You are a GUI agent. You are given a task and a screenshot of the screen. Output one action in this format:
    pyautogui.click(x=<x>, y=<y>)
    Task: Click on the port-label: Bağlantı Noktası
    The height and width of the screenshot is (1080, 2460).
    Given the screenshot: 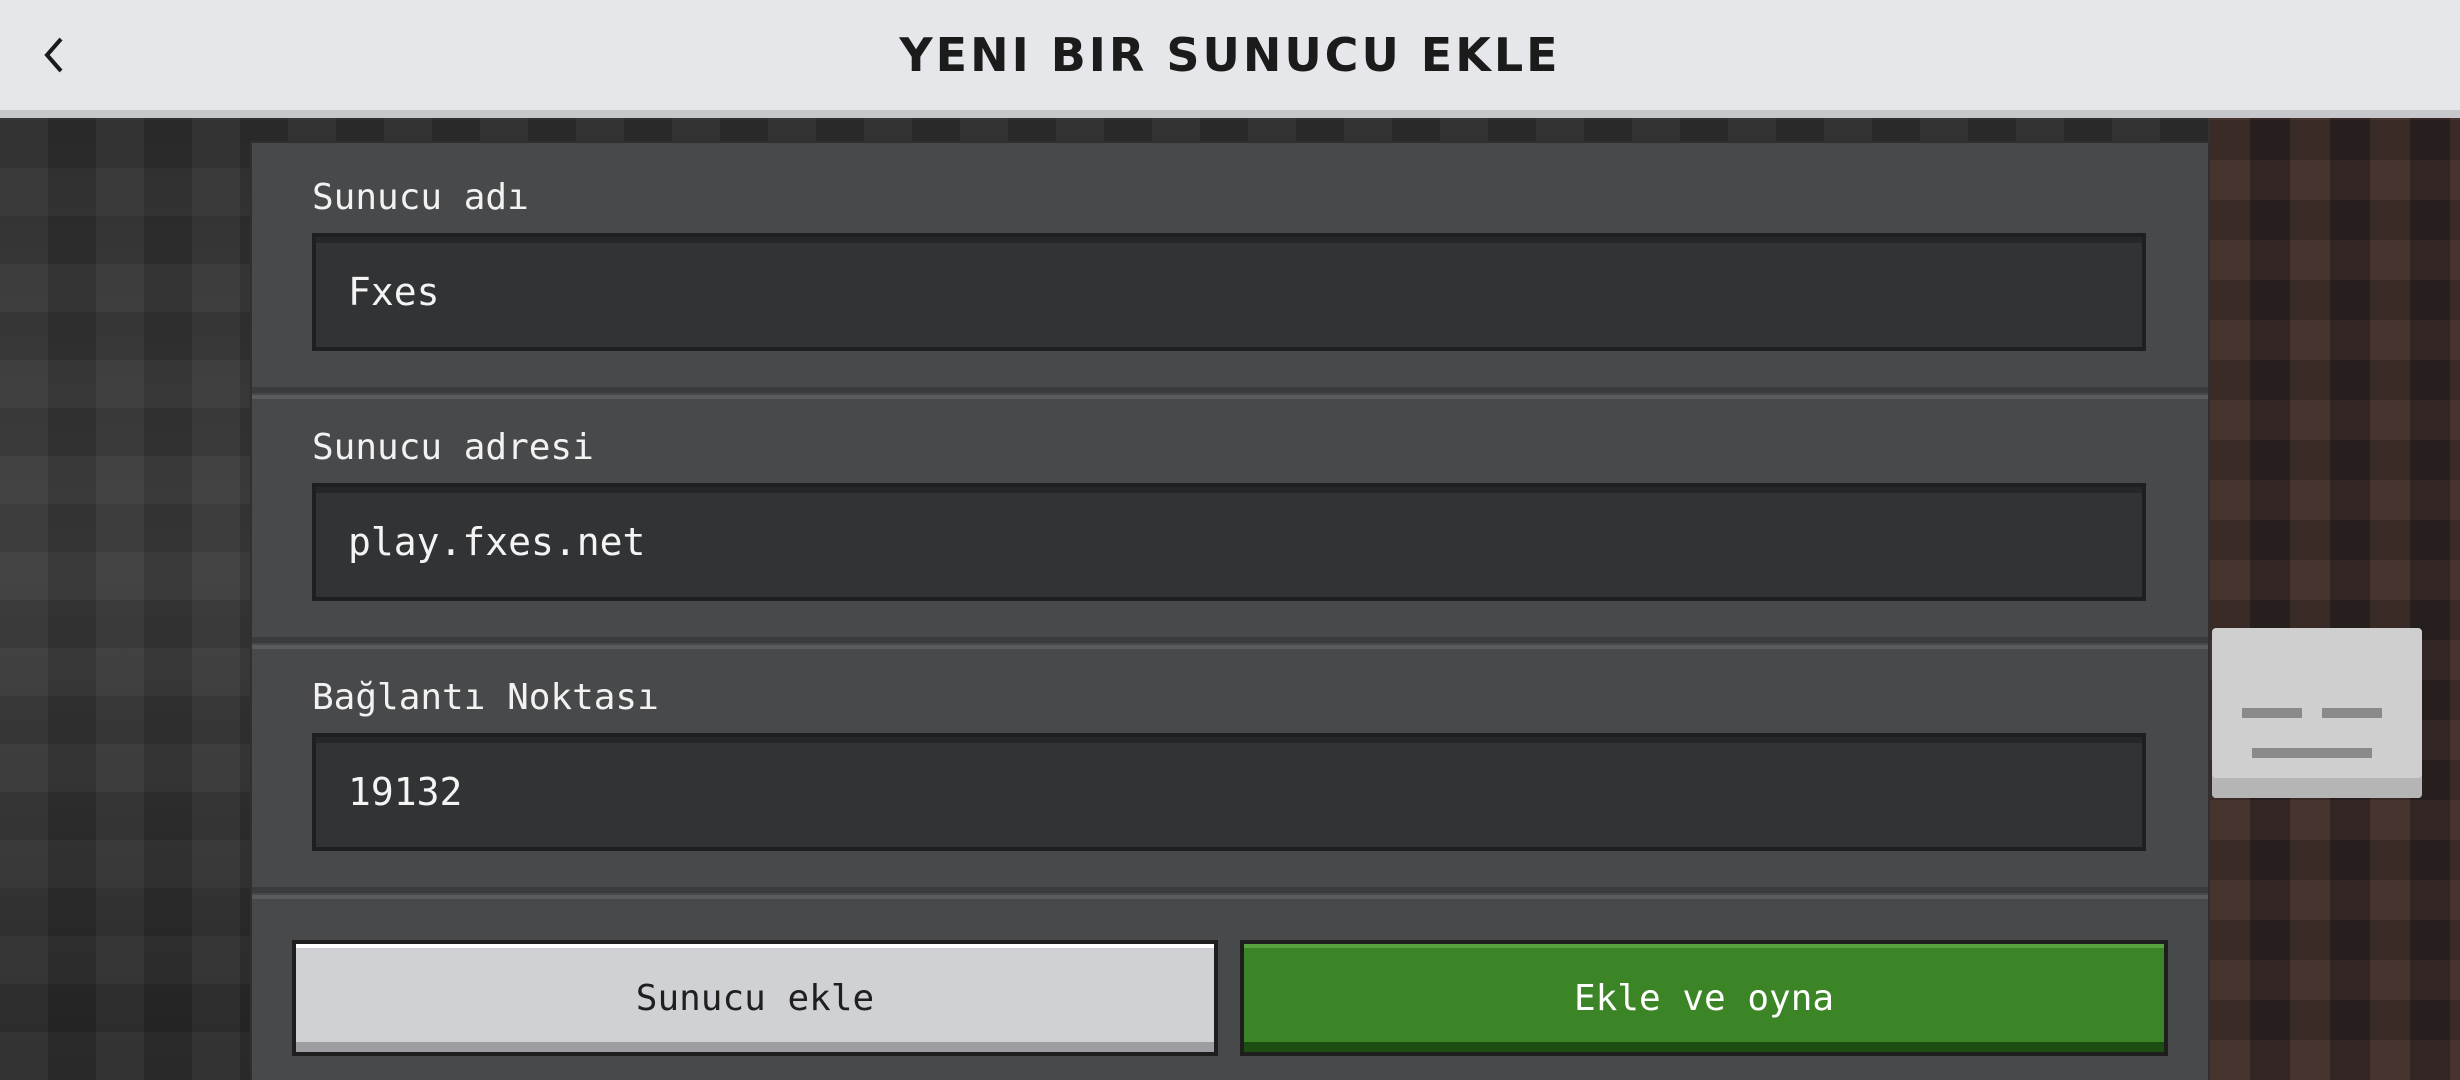 What is the action you would take?
    pyautogui.click(x=485, y=697)
    